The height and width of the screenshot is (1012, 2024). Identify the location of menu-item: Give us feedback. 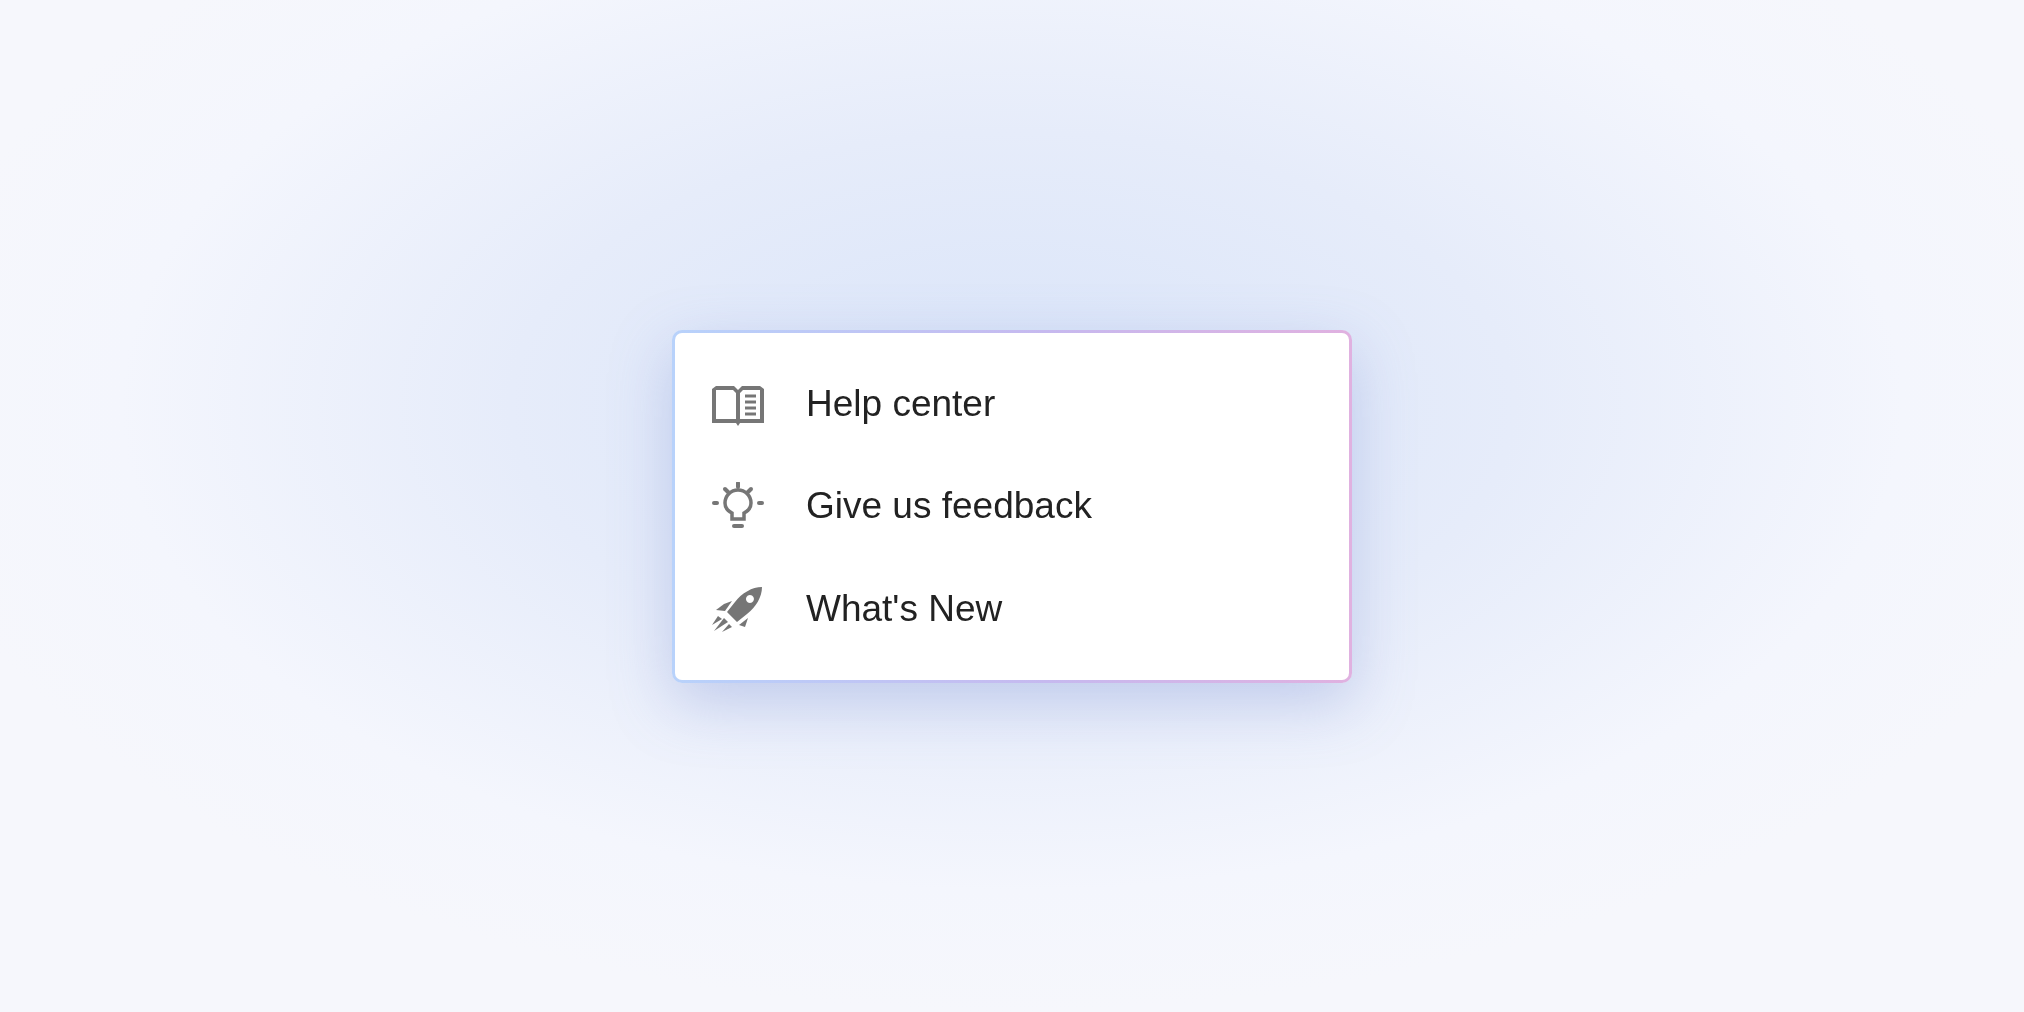
(1012, 506).